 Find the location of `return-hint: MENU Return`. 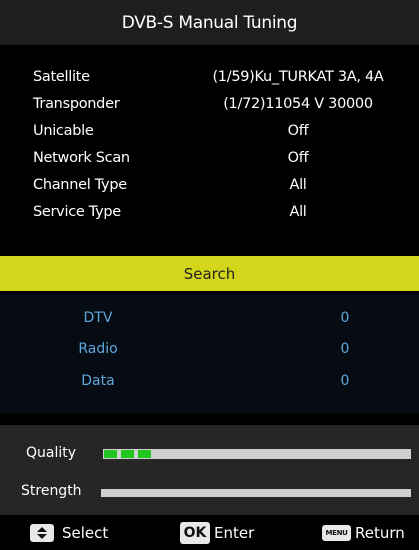

return-hint: MENU Return is located at coordinates (363, 533).